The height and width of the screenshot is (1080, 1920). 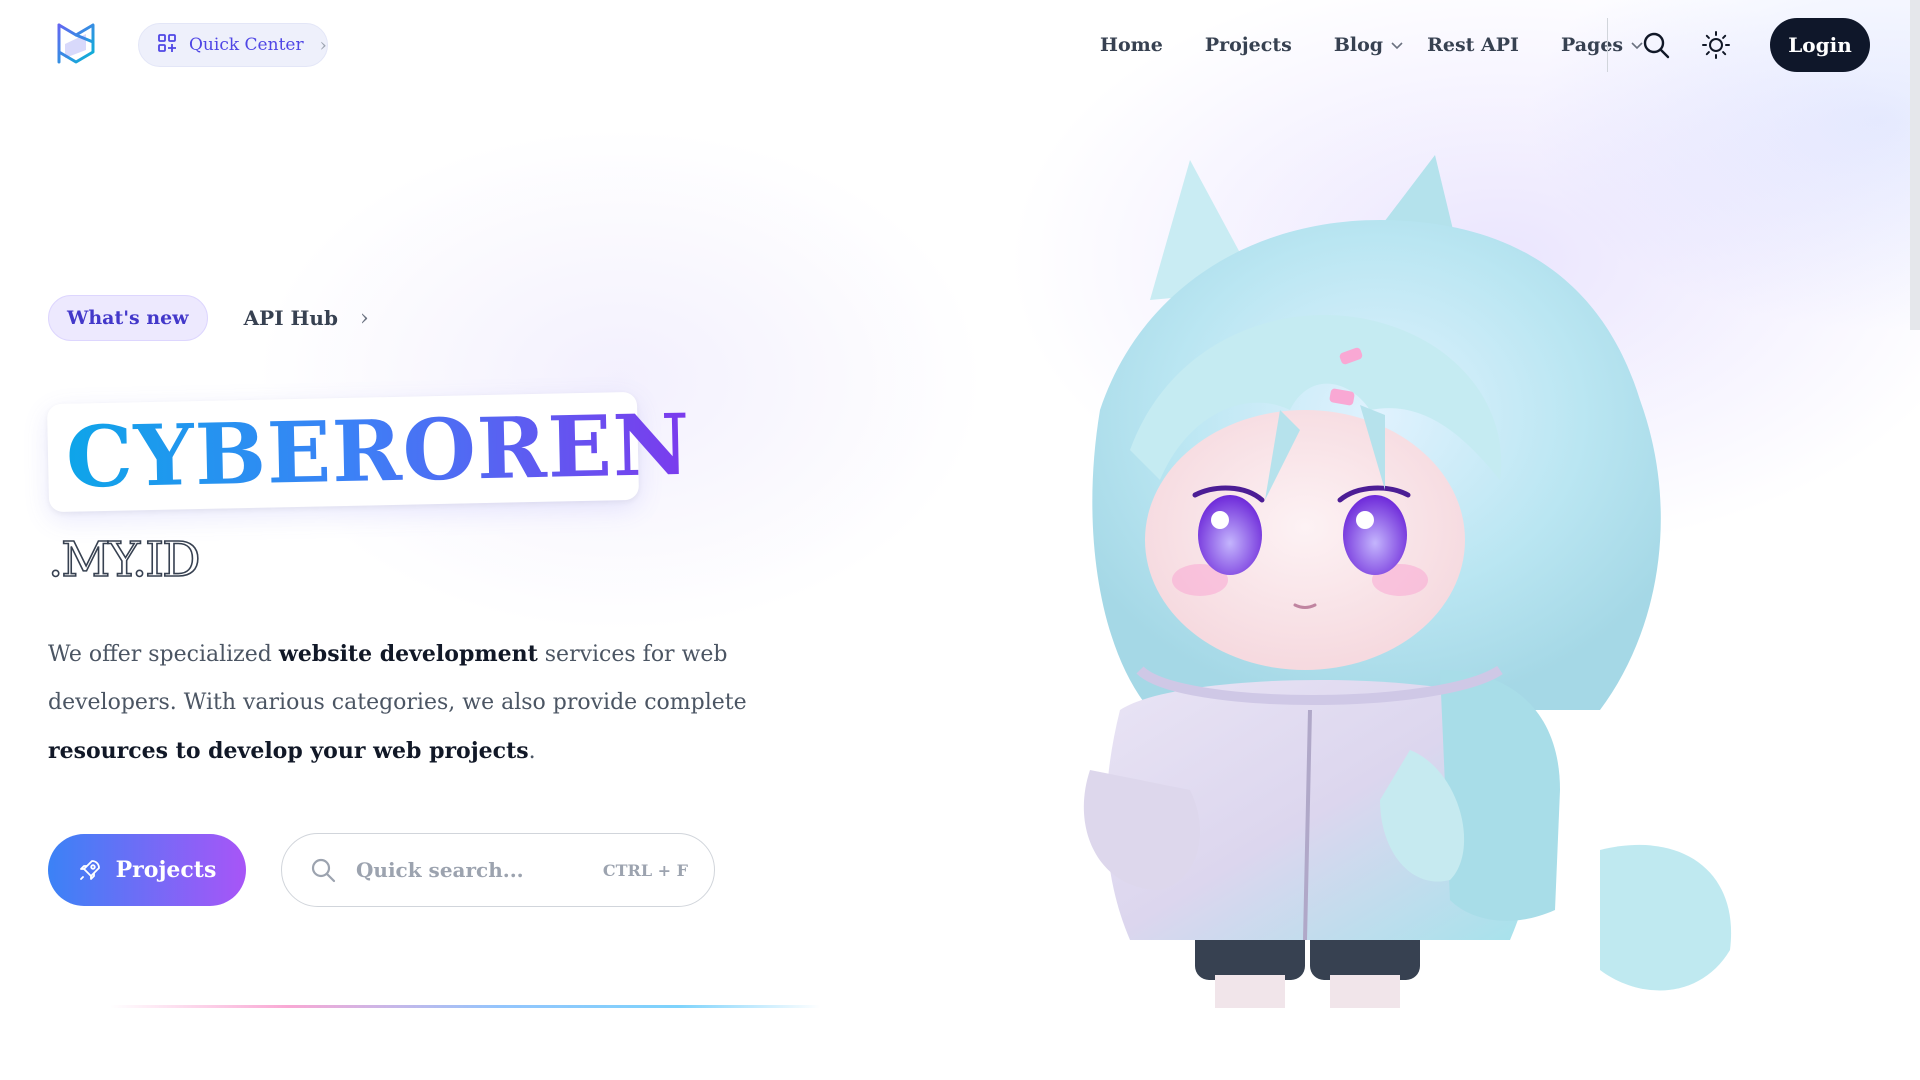 I want to click on scrollbar-thumb, so click(x=1915, y=165).